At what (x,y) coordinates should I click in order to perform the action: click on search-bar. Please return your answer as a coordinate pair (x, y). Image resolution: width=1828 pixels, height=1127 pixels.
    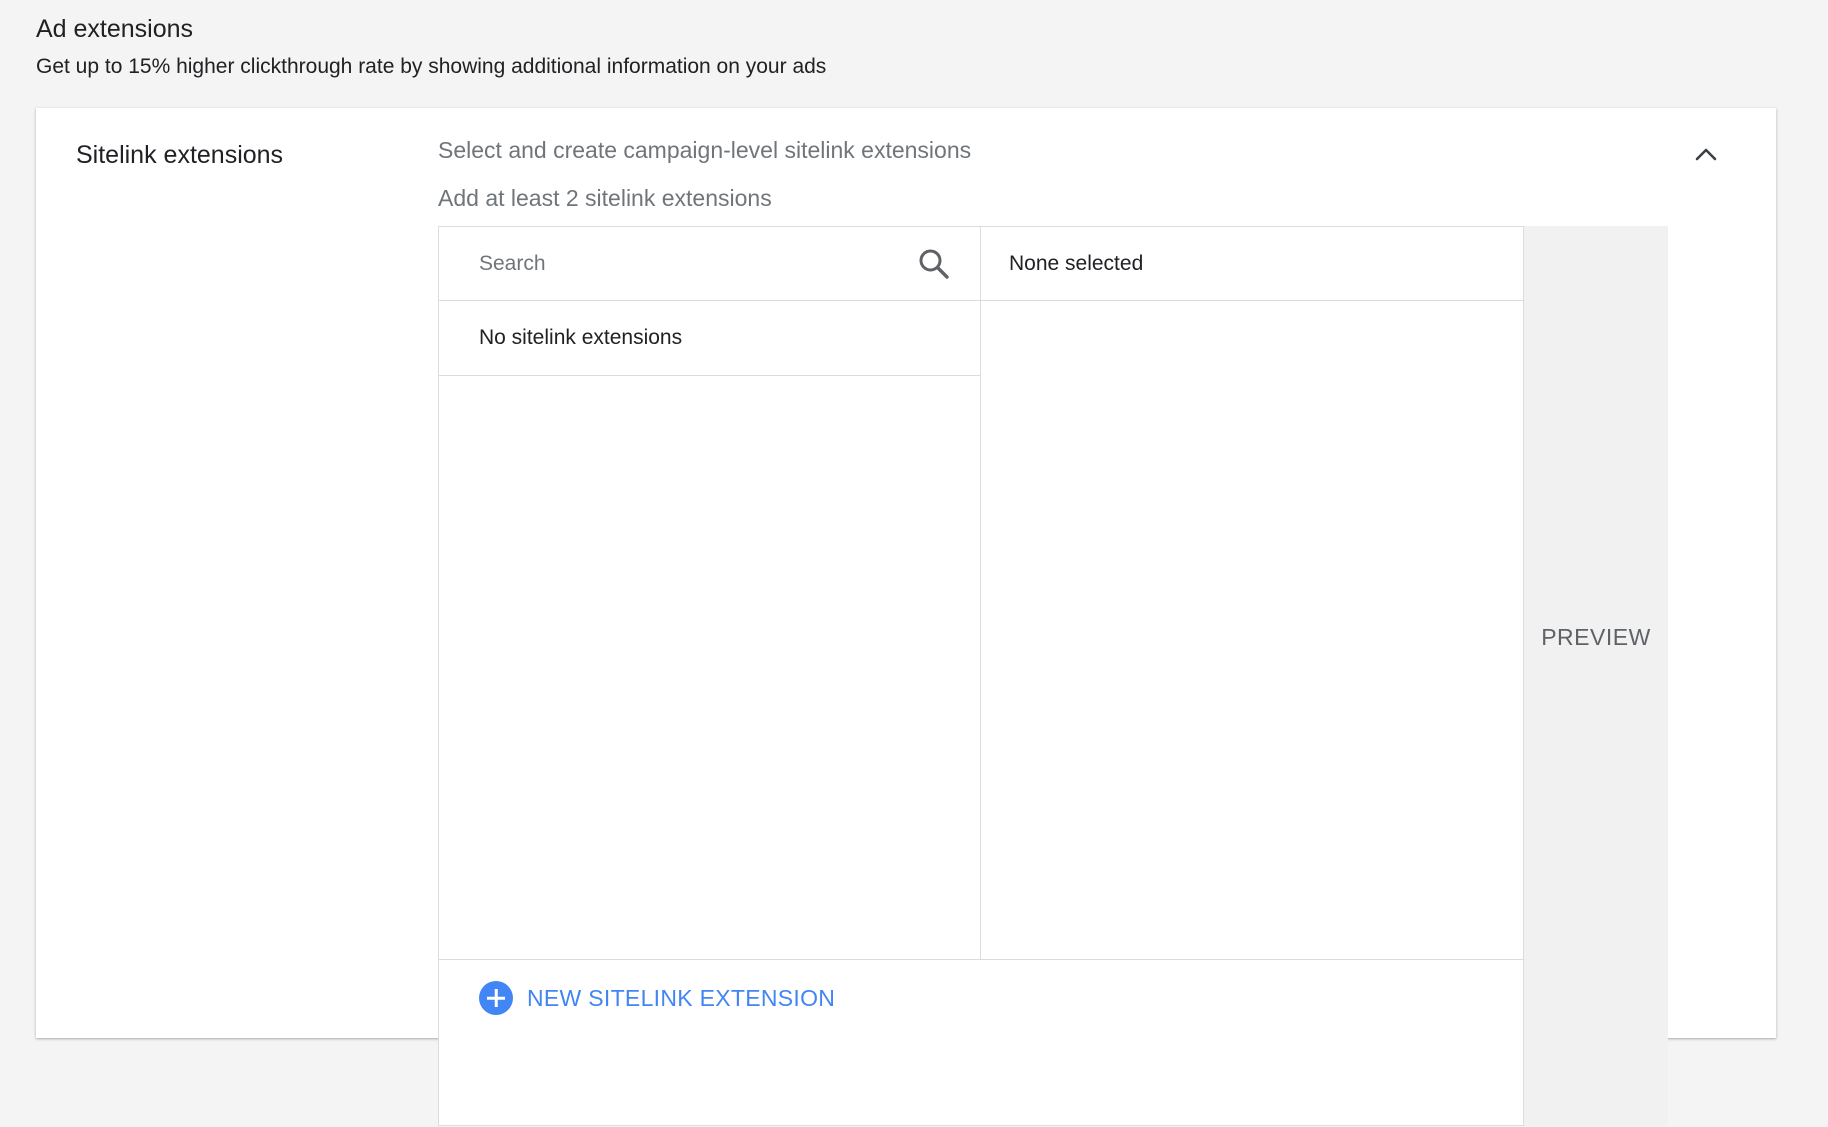
    Looking at the image, I should click on (709, 264).